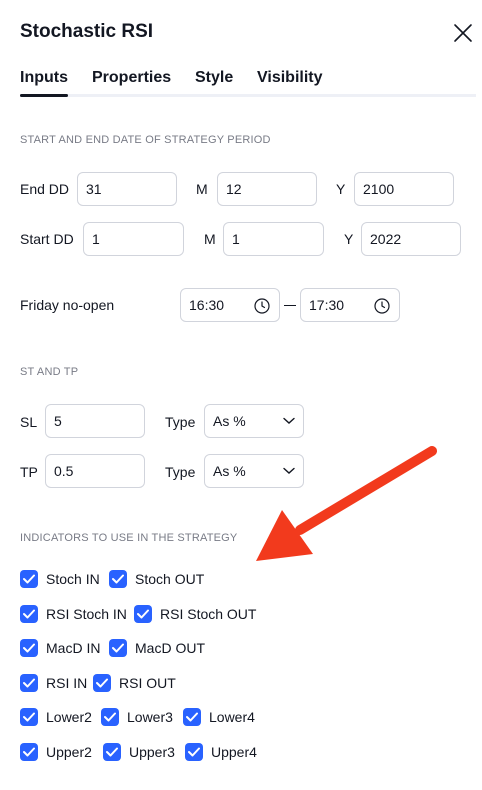 The height and width of the screenshot is (790, 482). I want to click on close-icon, so click(463, 33).